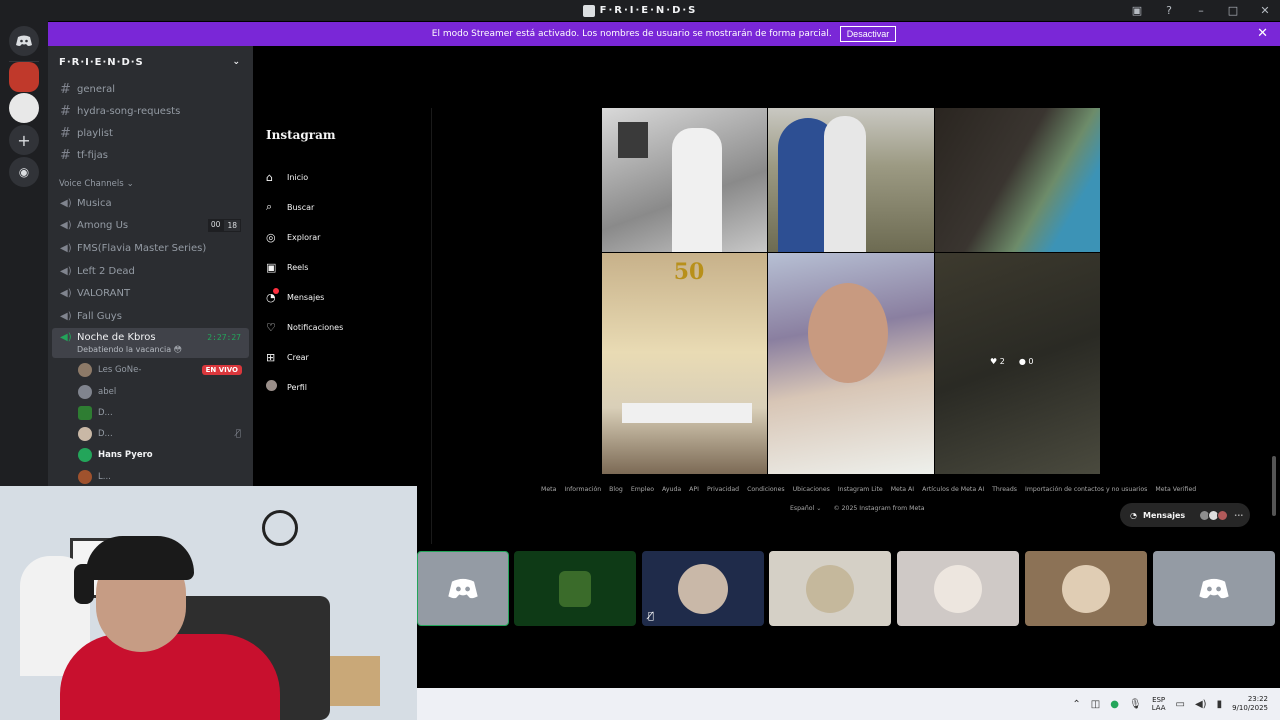 The width and height of the screenshot is (1280, 720). Describe the element at coordinates (346, 207) in the screenshot. I see `nav-search: ⌕ Buscar` at that location.